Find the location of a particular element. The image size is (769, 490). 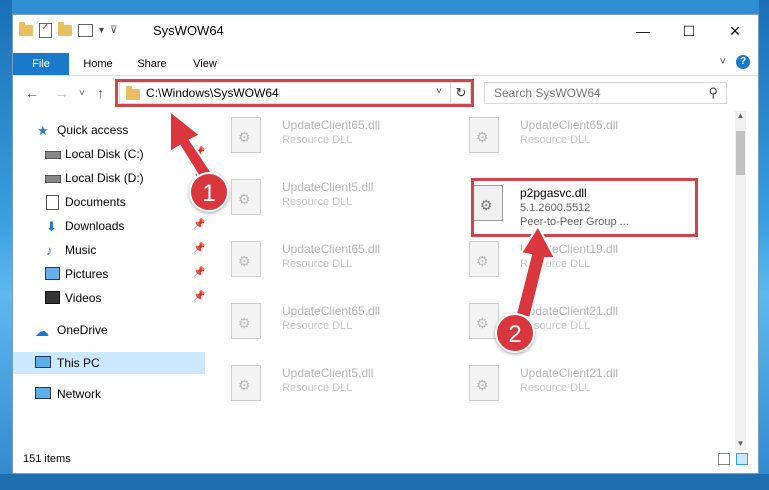

search-box: Search SysWOW64 ⚲ is located at coordinates (605, 93).